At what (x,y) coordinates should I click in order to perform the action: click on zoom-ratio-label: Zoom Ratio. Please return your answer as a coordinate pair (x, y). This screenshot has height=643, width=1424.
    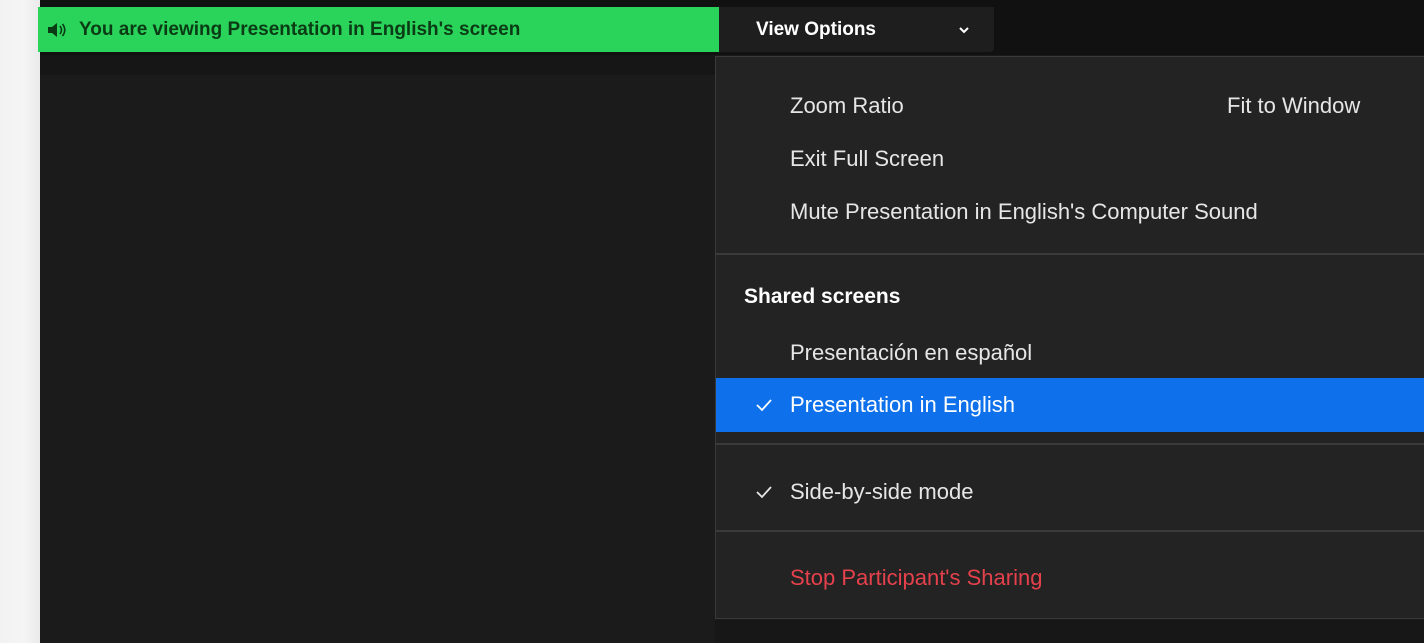
    Looking at the image, I should click on (847, 105).